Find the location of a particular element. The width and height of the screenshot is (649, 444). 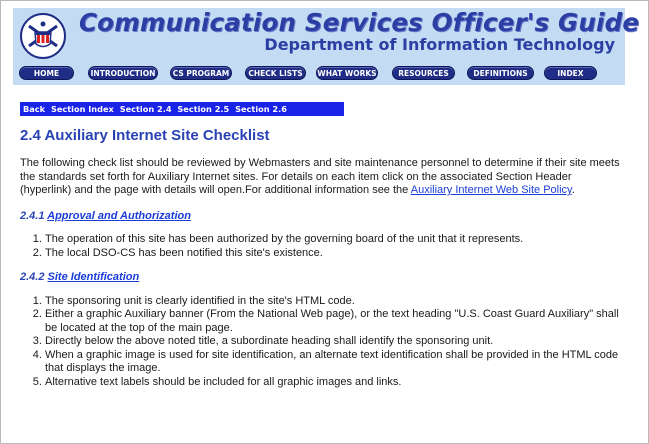

site-subtitle: Department of Information Technology is located at coordinates (439, 44).